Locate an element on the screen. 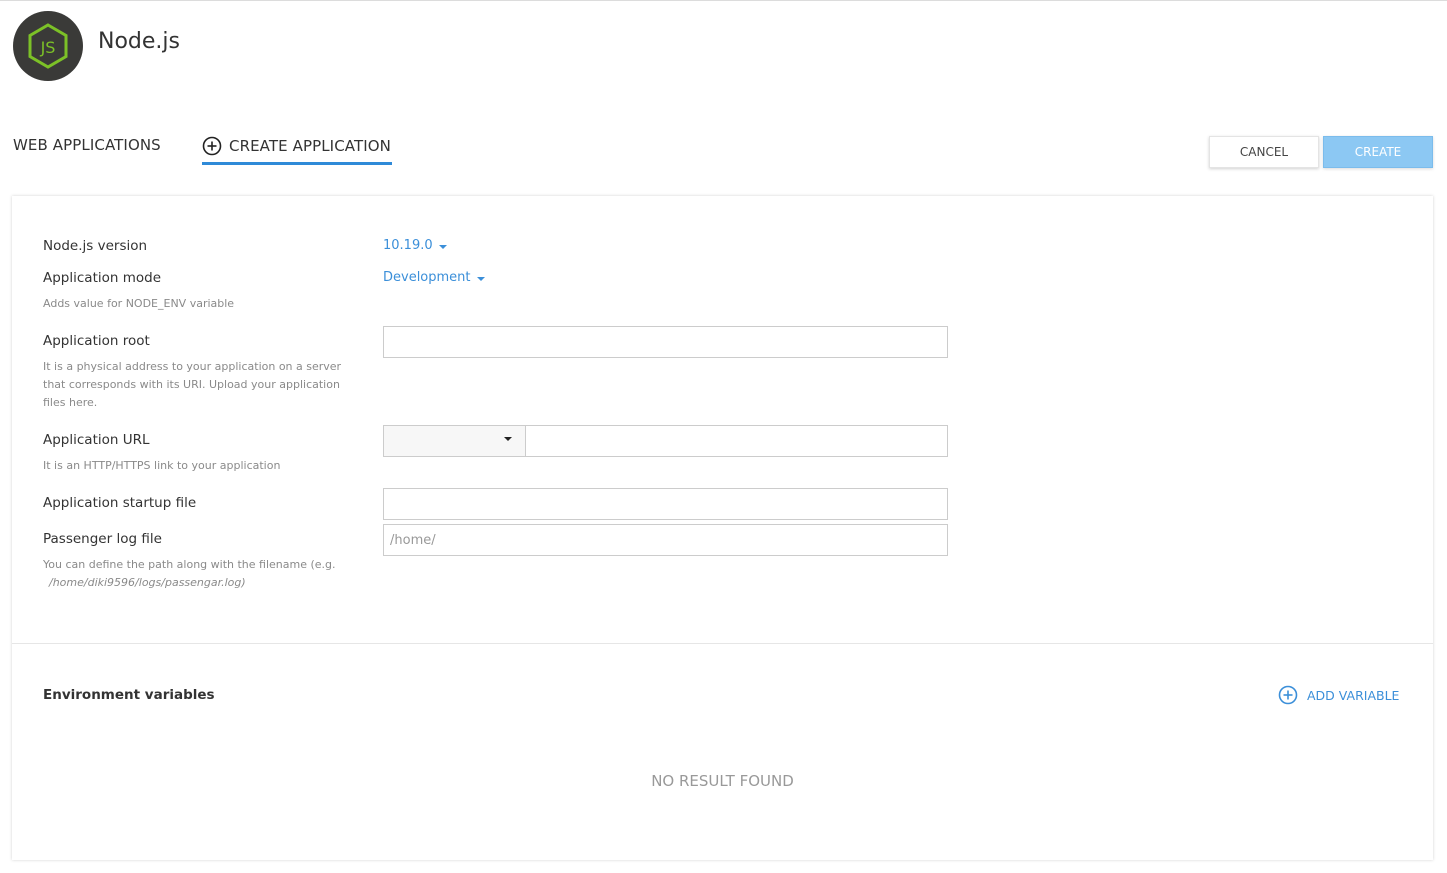 This screenshot has width=1447, height=873. node-version-label: Node.js version is located at coordinates (95, 246).